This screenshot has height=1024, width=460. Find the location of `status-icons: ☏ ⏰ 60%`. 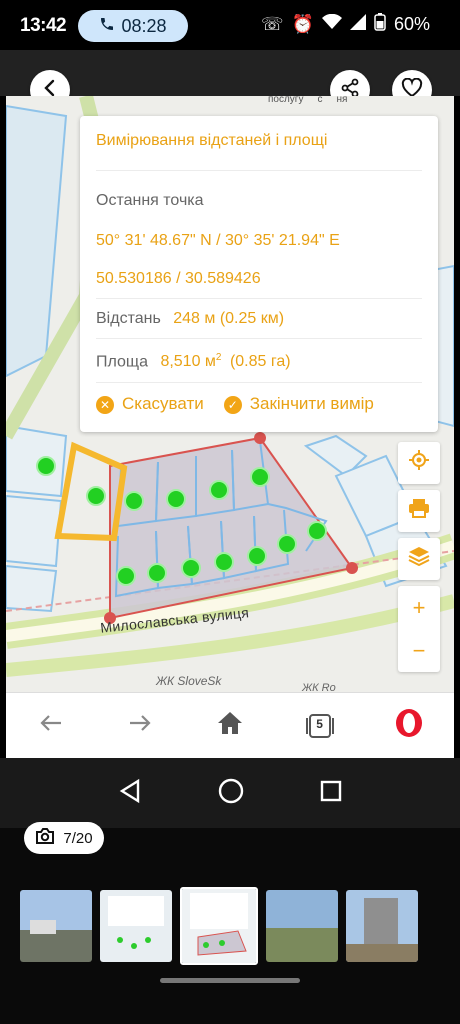

status-icons: ☏ ⏰ 60% is located at coordinates (345, 24).